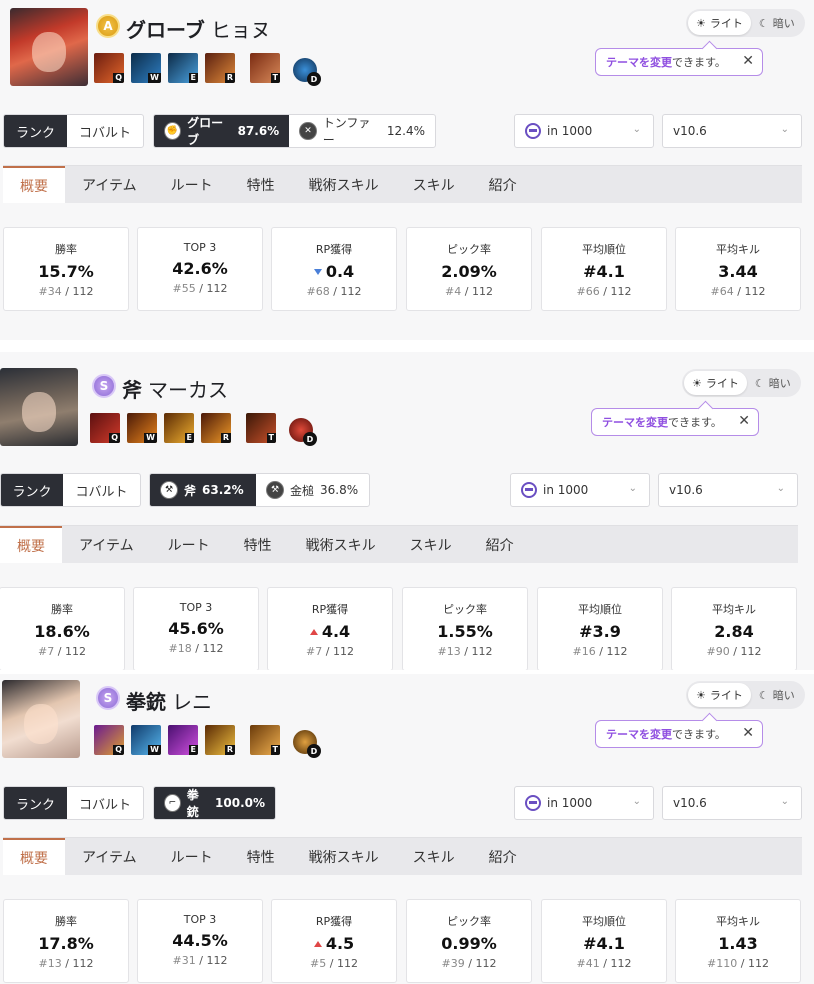 The image size is (814, 984). Describe the element at coordinates (66, 941) in the screenshot. I see `stat-win-rate: 勝率 17.8% #13 / 112` at that location.